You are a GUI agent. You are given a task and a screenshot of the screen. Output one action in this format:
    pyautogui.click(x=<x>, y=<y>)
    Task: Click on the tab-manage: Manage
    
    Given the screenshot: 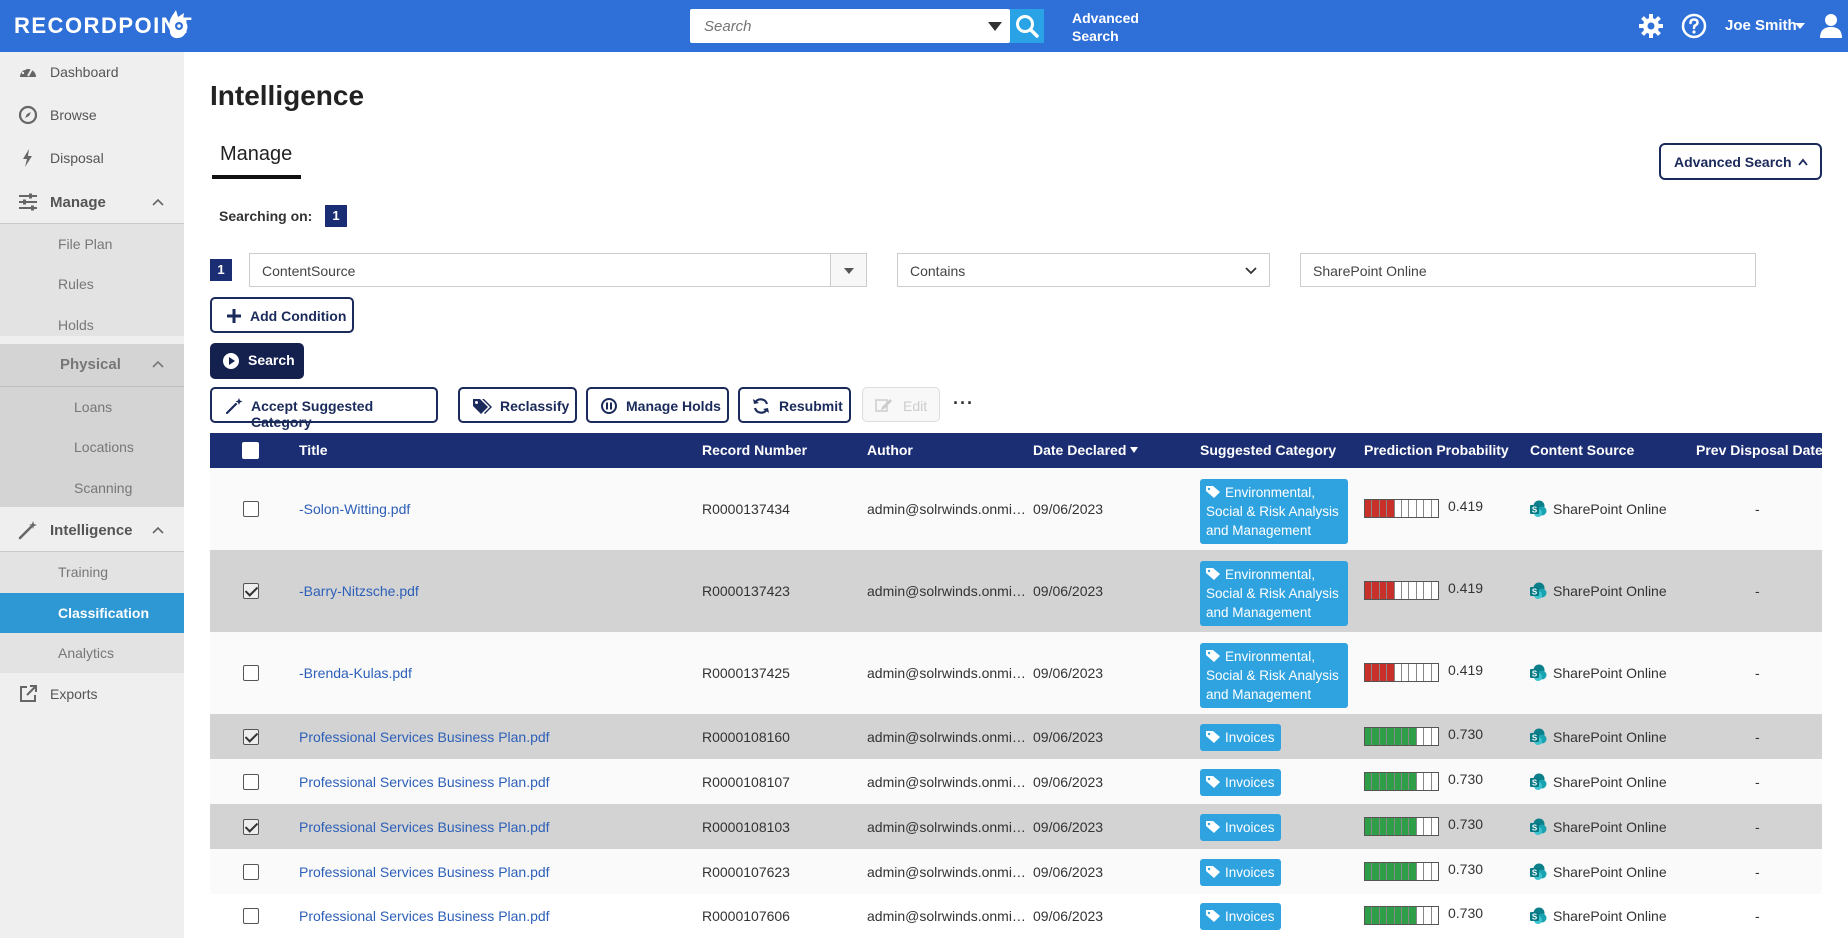 What is the action you would take?
    pyautogui.click(x=256, y=154)
    